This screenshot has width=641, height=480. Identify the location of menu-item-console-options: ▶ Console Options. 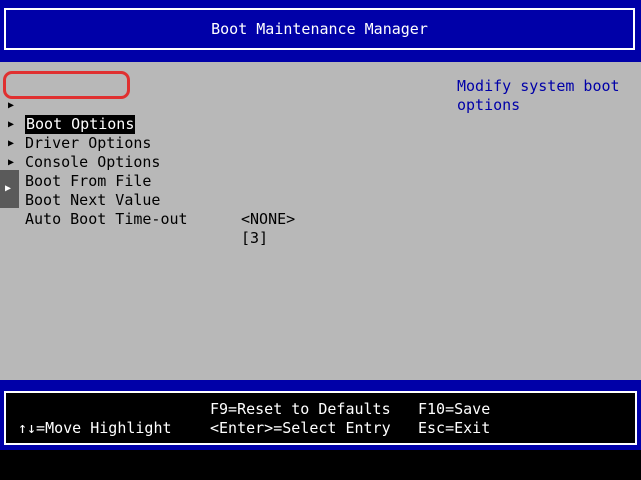
(220, 143).